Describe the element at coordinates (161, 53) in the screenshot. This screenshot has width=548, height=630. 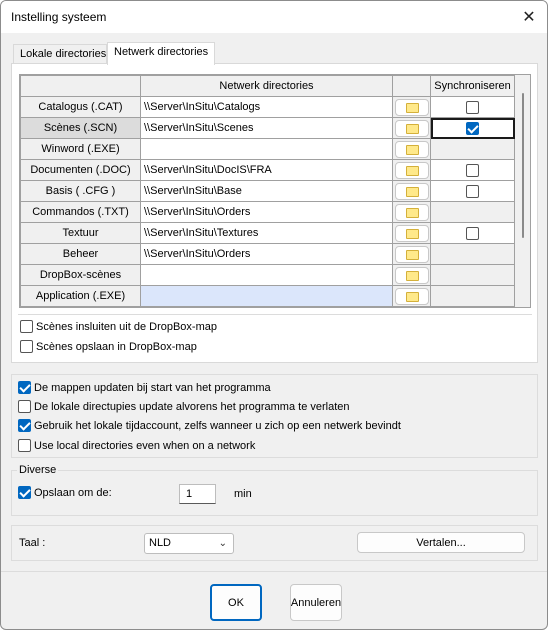
I see `tab-network-directories: Netwerk directories` at that location.